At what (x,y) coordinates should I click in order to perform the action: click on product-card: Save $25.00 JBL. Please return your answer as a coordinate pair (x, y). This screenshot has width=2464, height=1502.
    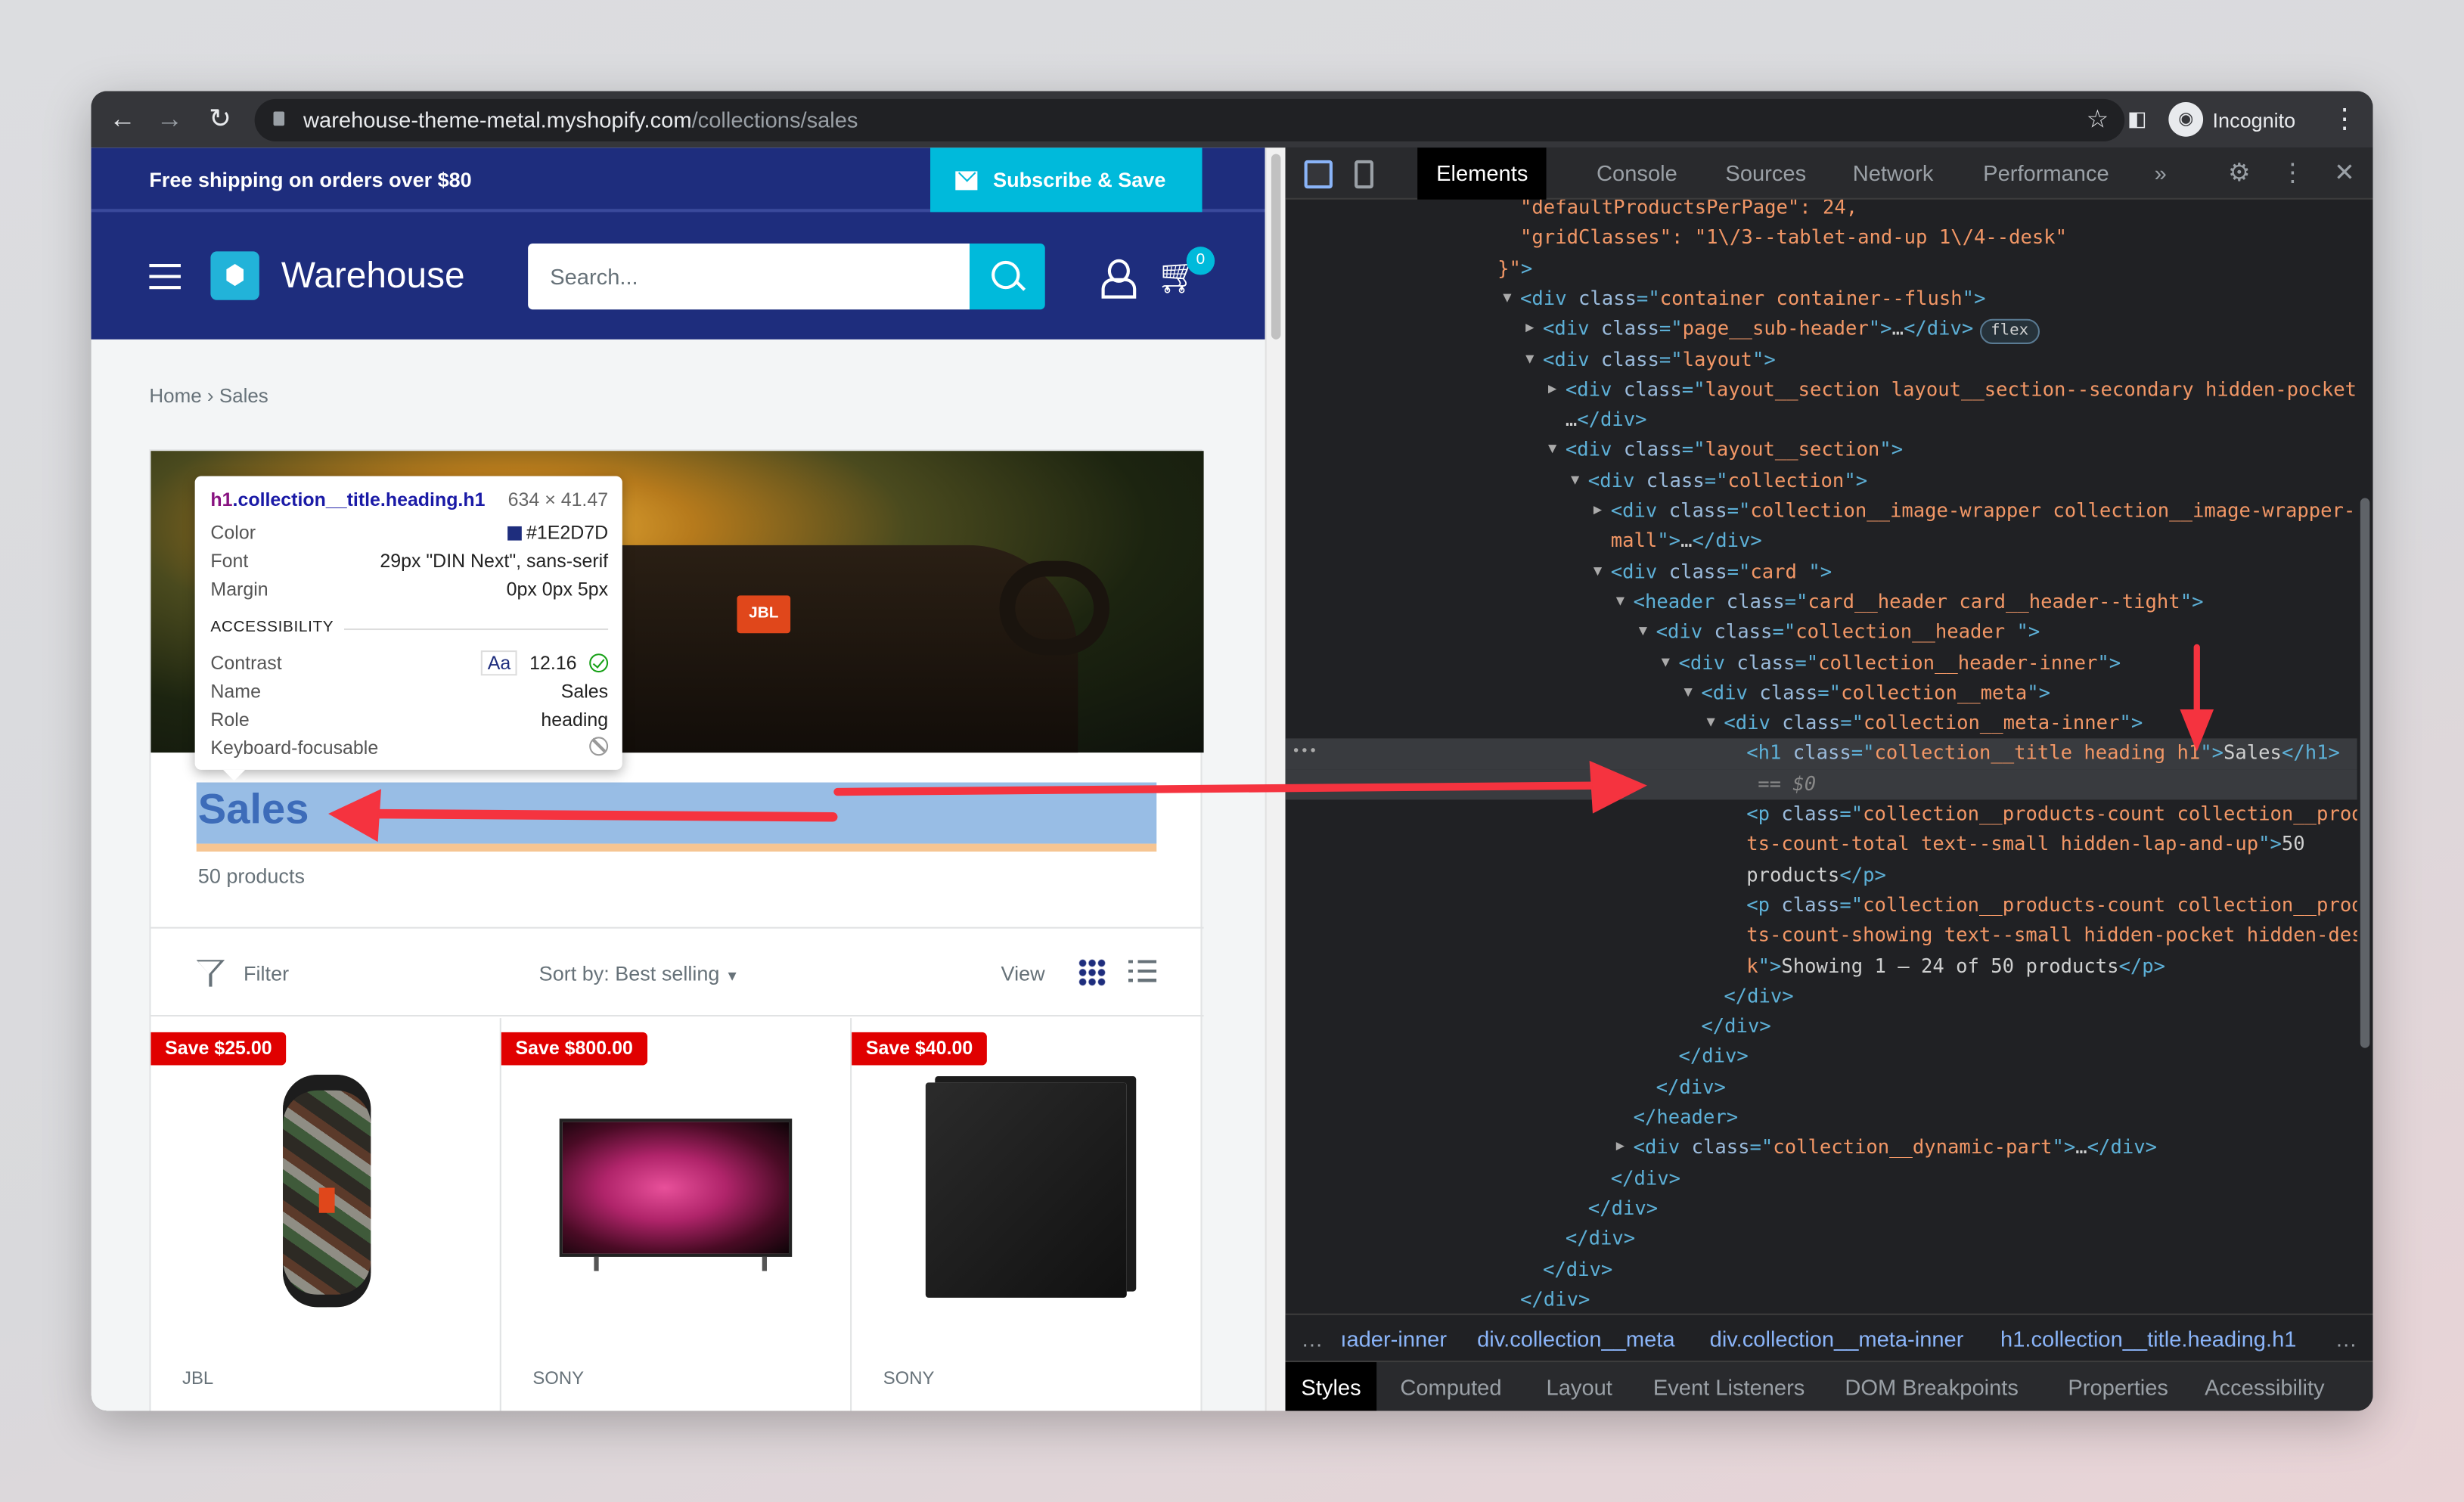
    Looking at the image, I should click on (326, 1214).